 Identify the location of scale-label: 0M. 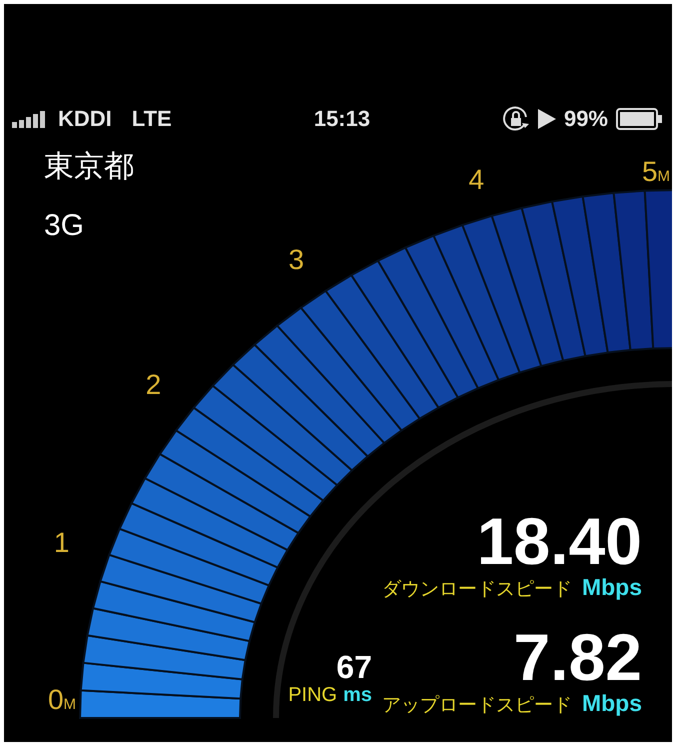
(62, 700).